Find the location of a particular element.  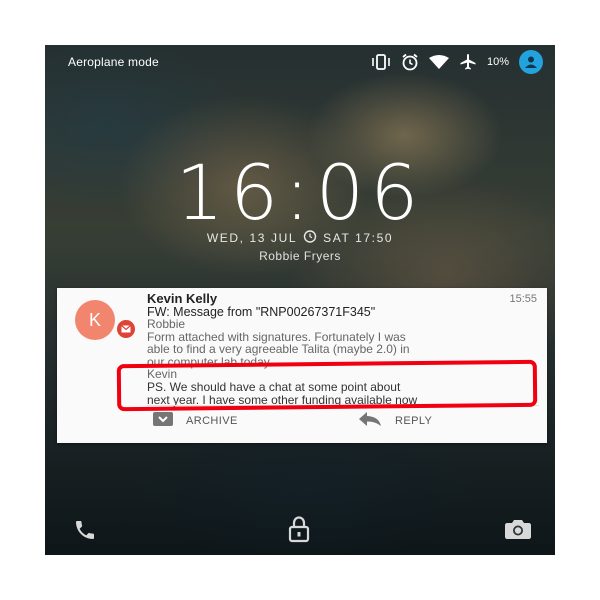

date-alarm-line: WED, 13 JUL SAT 17:50 is located at coordinates (300, 237).